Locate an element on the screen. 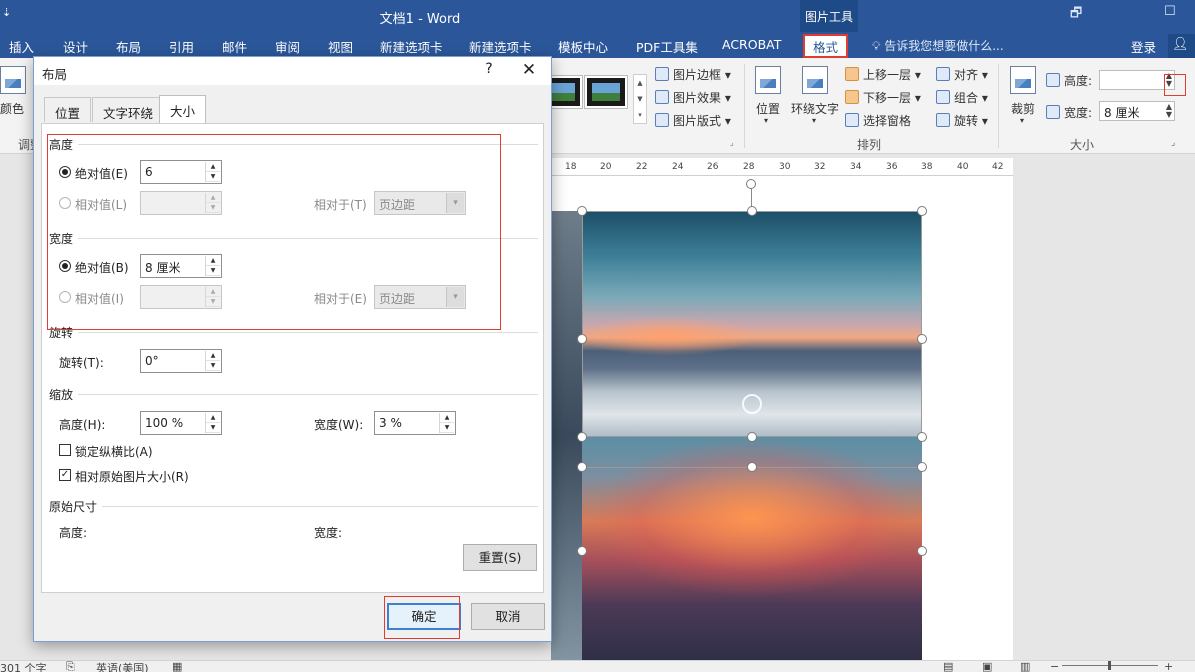  zoom-in-icon: + is located at coordinates (1168, 666).